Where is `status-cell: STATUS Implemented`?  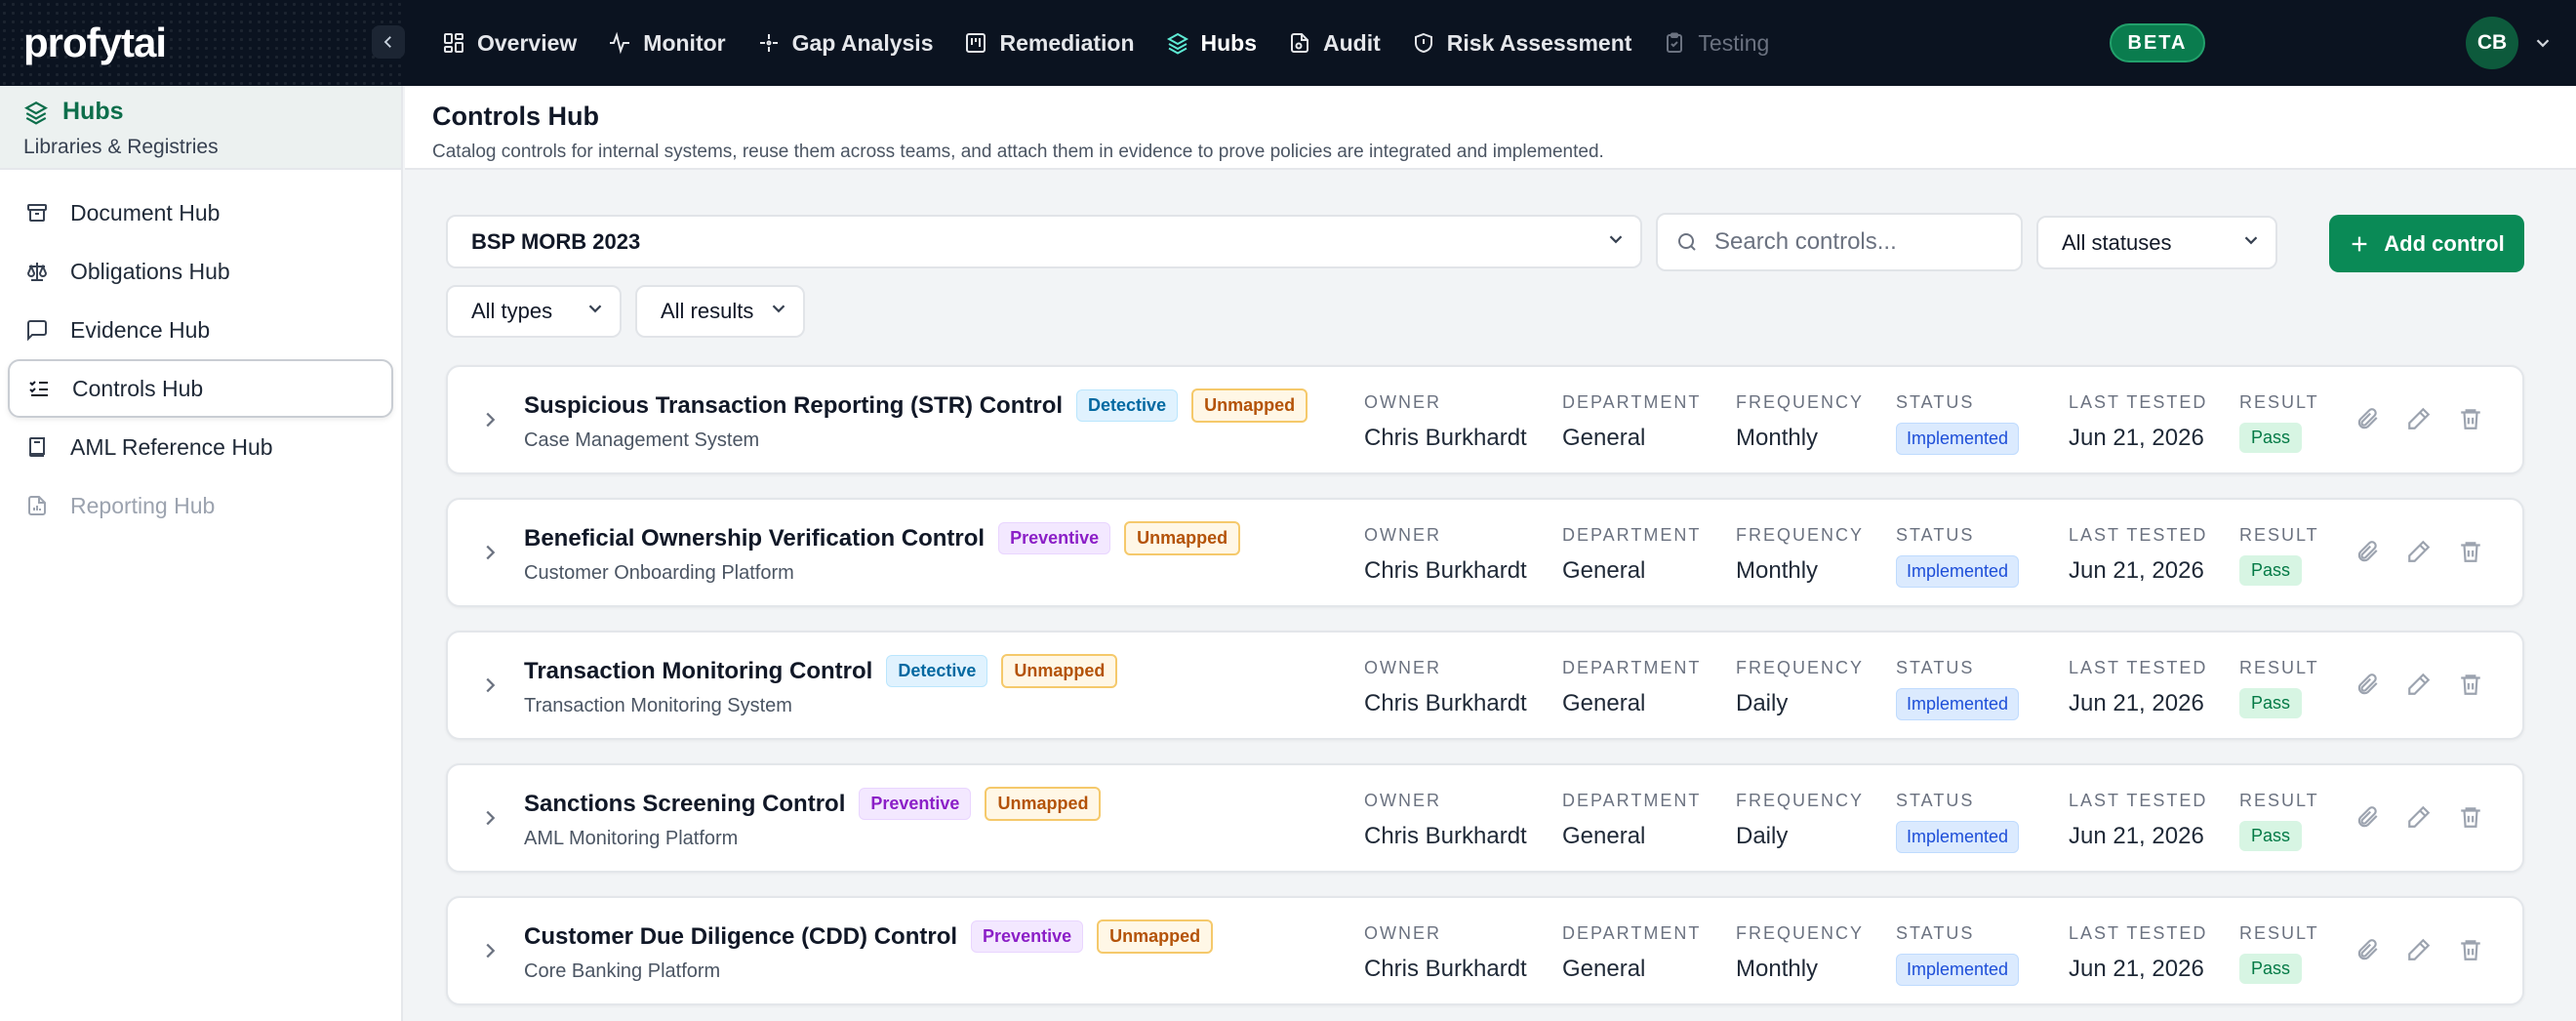
status-cell: STATUS Implemented is located at coordinates (1958, 822).